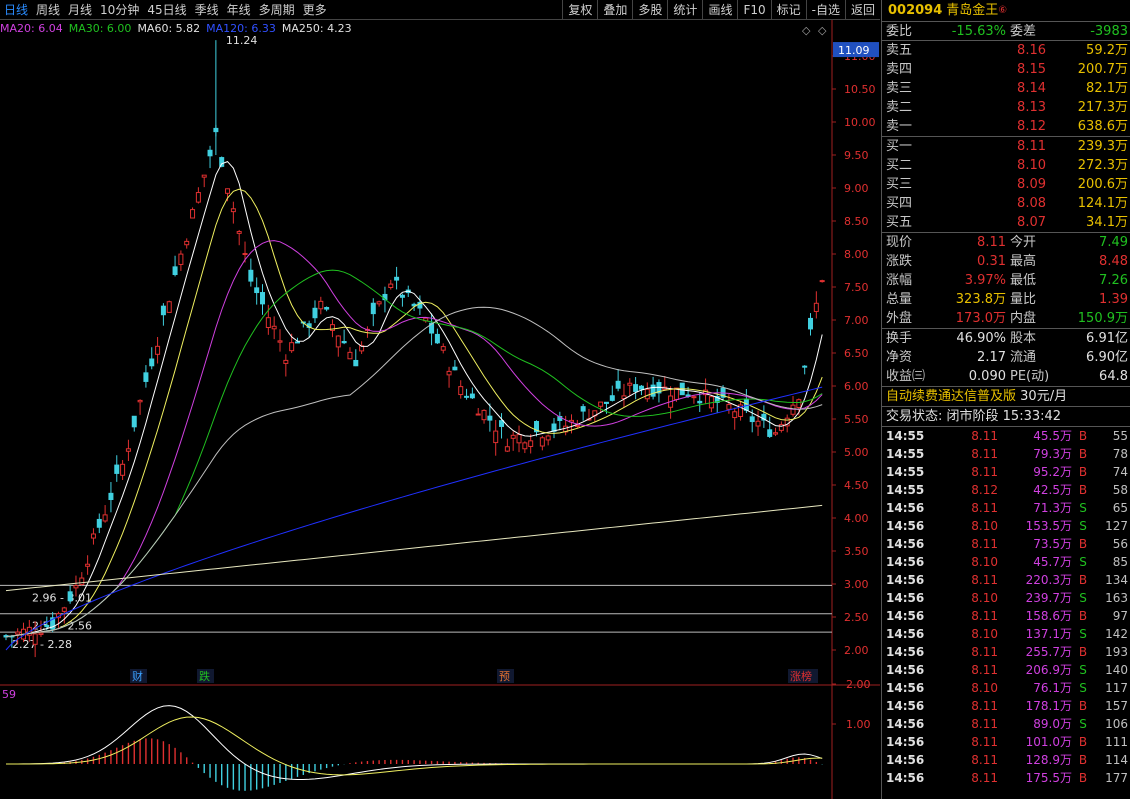 This screenshot has width=1130, height=799. I want to click on quote-row: 涨幅 3.97% 最低 7.26, so click(1006, 280).